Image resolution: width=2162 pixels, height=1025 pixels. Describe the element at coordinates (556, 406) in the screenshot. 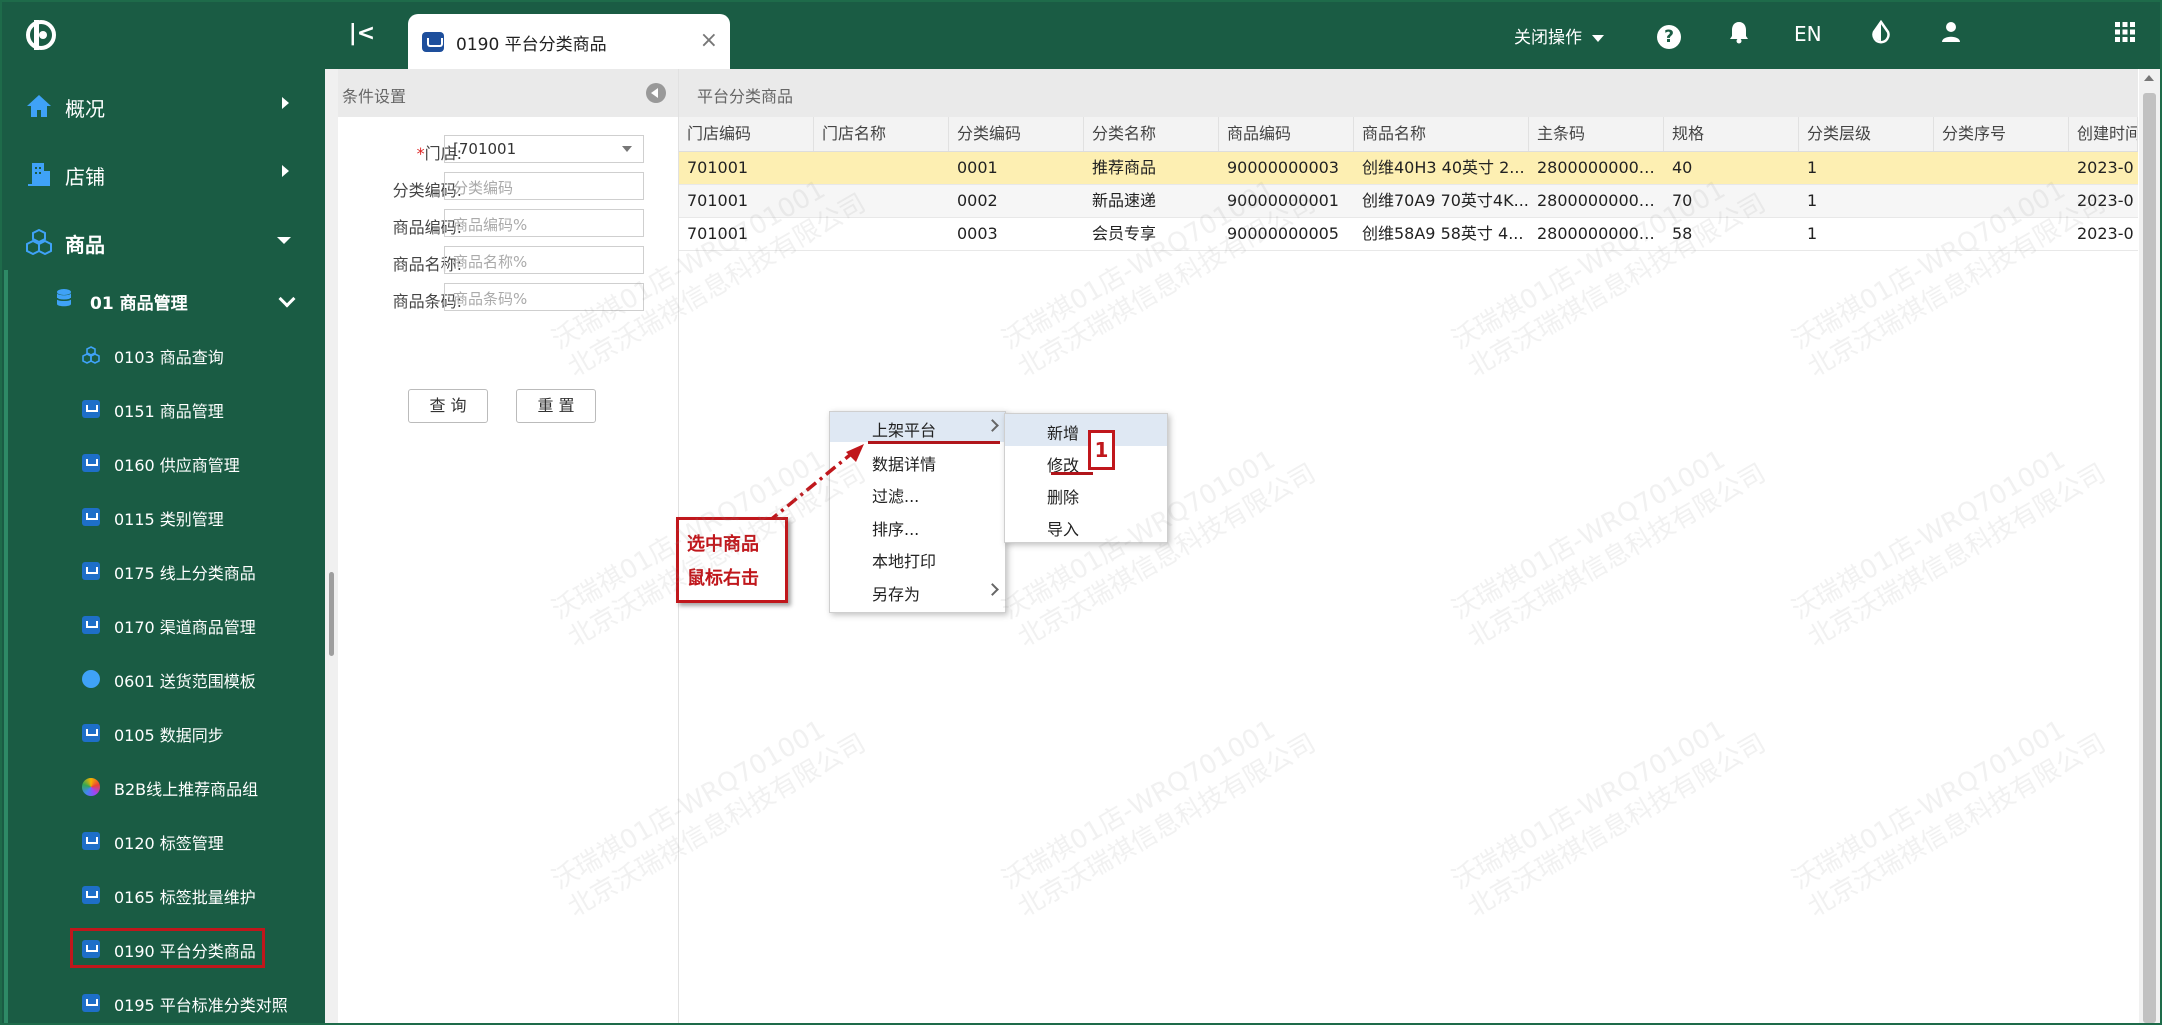

I see `reset-button: 重 置` at that location.